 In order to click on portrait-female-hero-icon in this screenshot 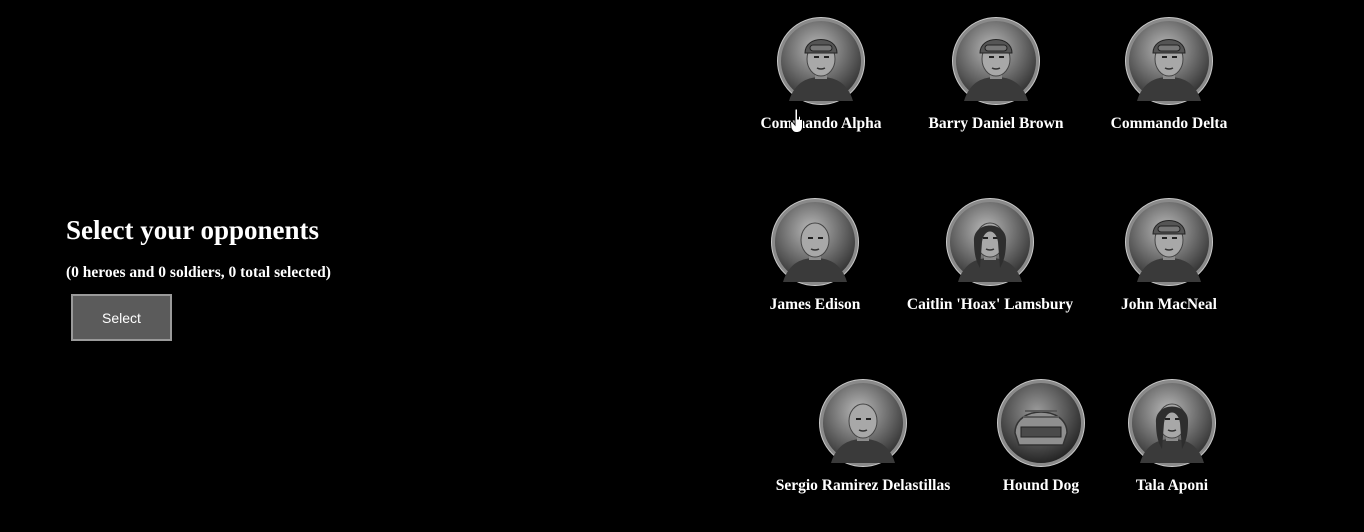, I will do `click(1172, 423)`.